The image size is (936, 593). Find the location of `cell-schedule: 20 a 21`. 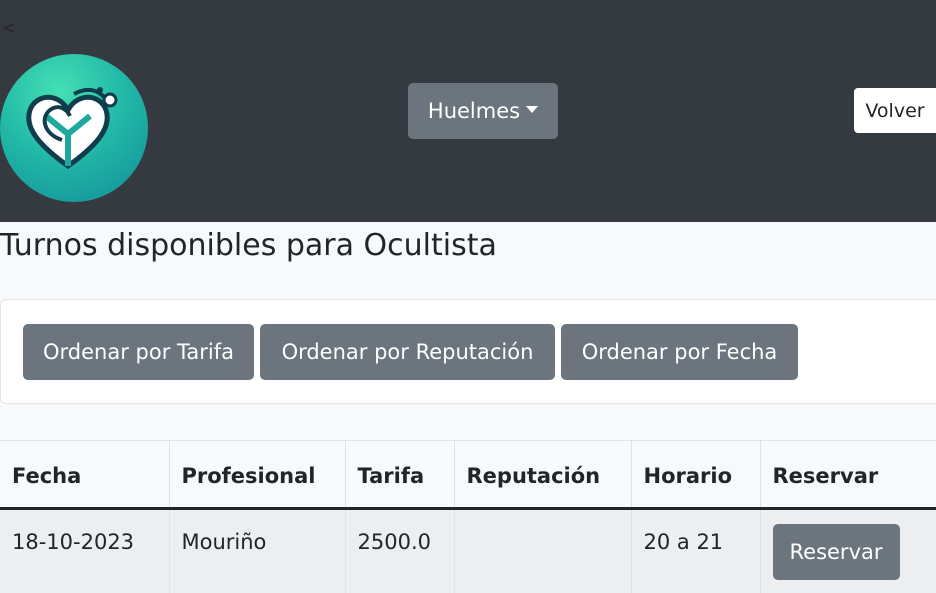

cell-schedule: 20 a 21 is located at coordinates (696, 550).